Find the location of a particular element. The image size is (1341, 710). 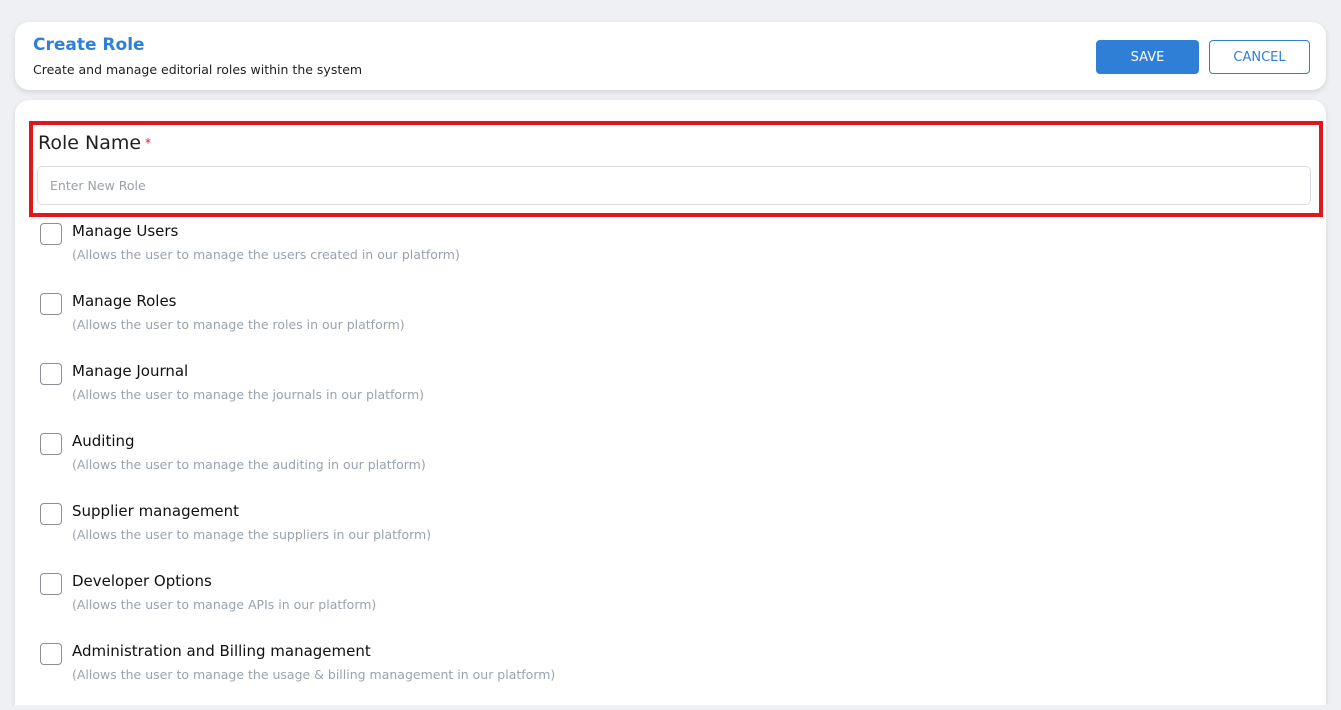

developer-options-checkbox is located at coordinates (51, 584).